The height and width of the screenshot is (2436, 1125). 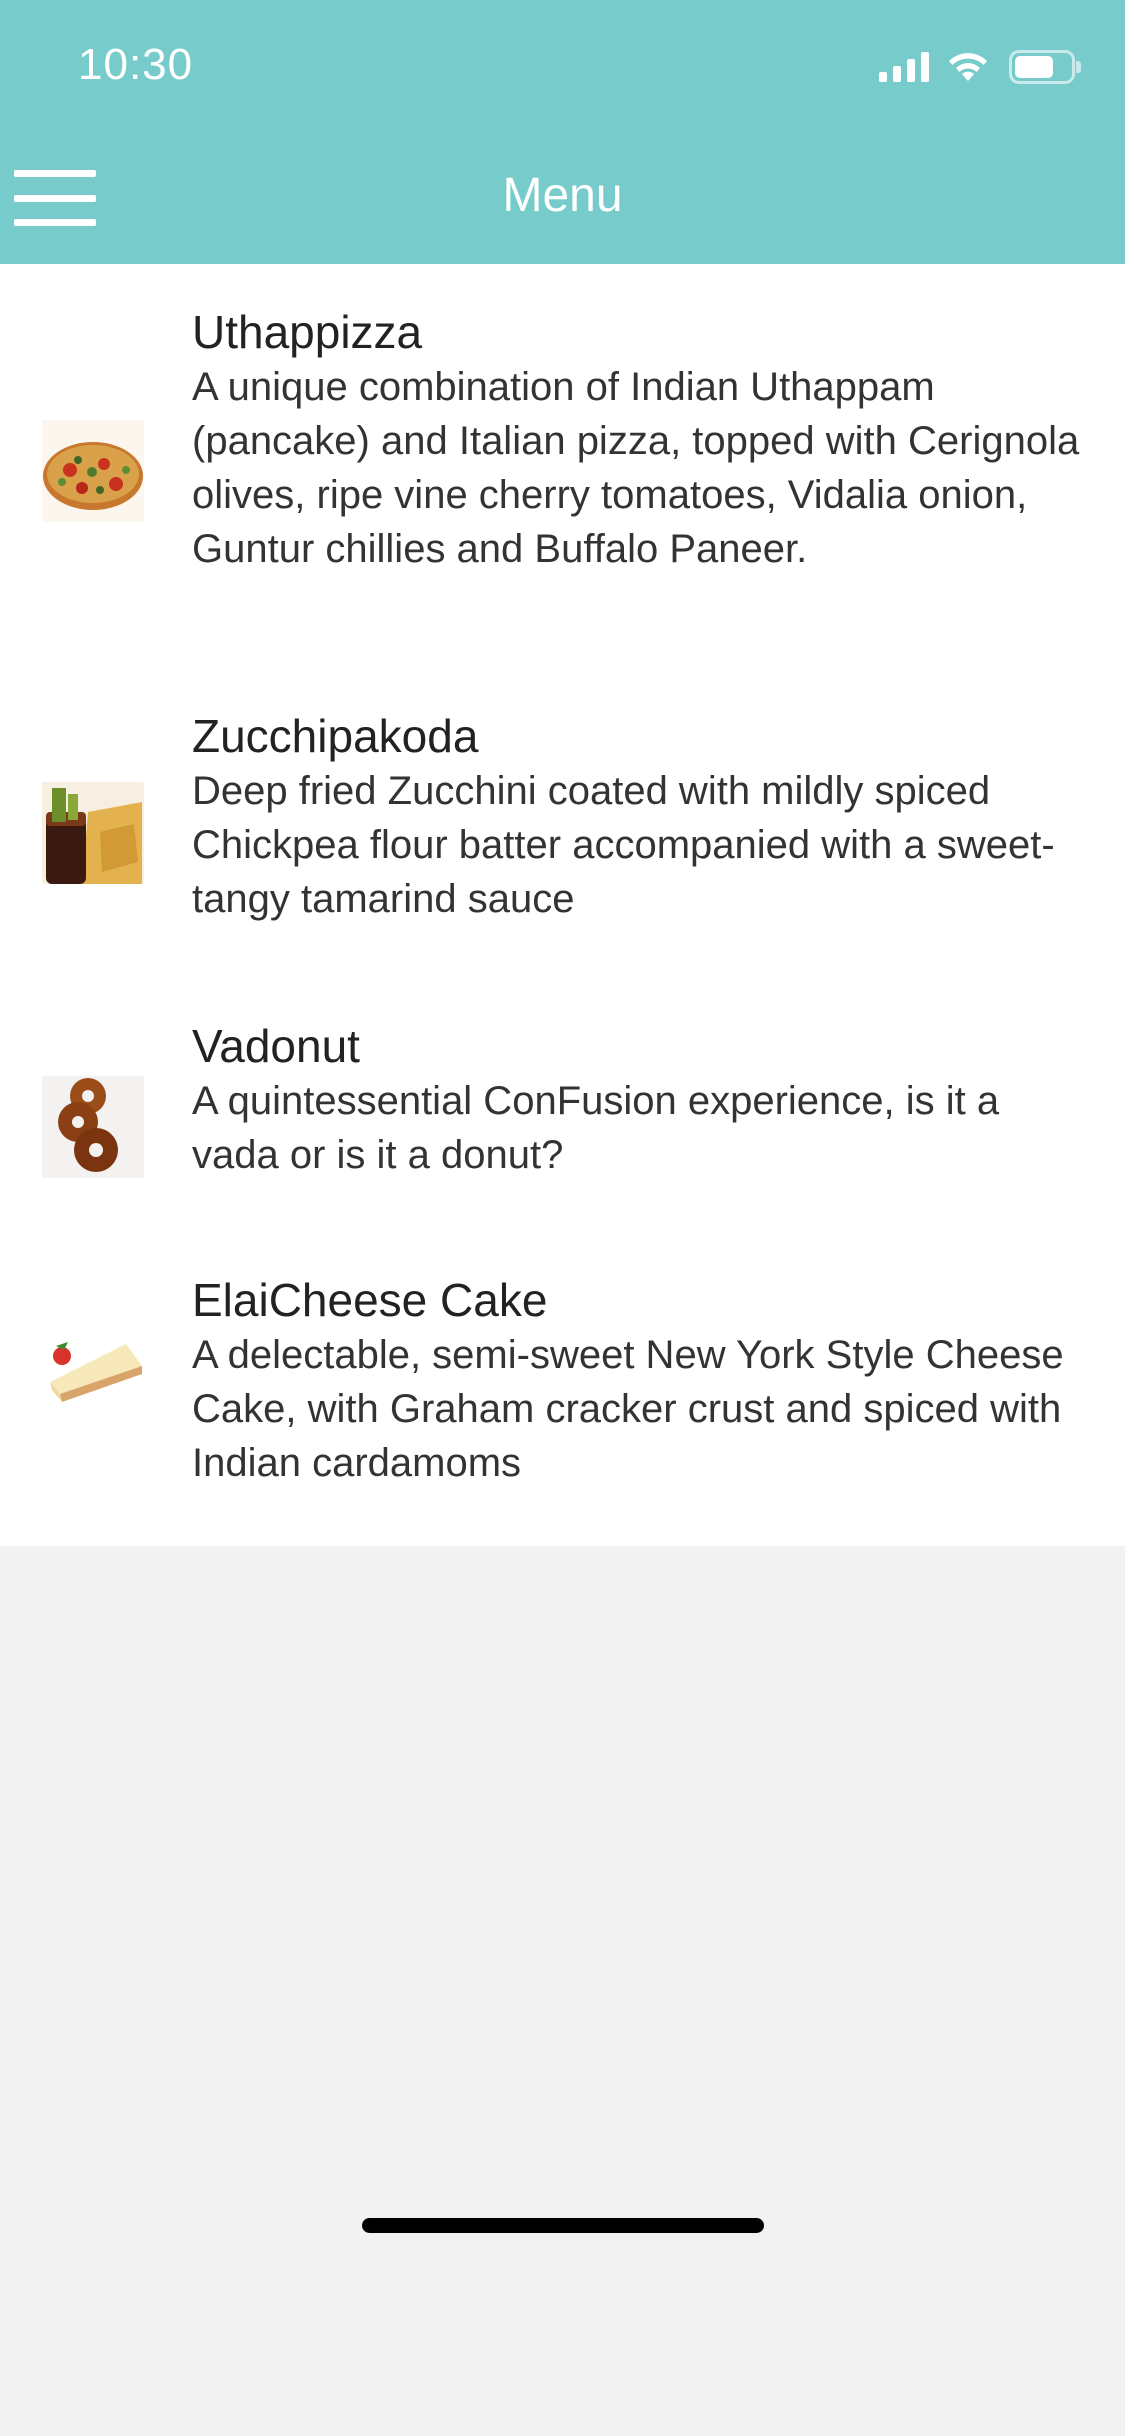 I want to click on status-time: 10:30, so click(x=136, y=64).